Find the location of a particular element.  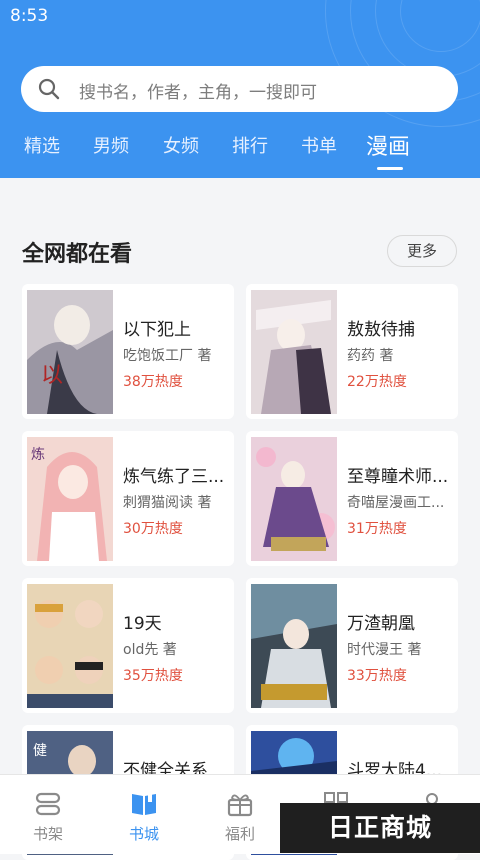

search-placeholder: 搜书名，作者，主角，一搜即可 is located at coordinates (198, 93).